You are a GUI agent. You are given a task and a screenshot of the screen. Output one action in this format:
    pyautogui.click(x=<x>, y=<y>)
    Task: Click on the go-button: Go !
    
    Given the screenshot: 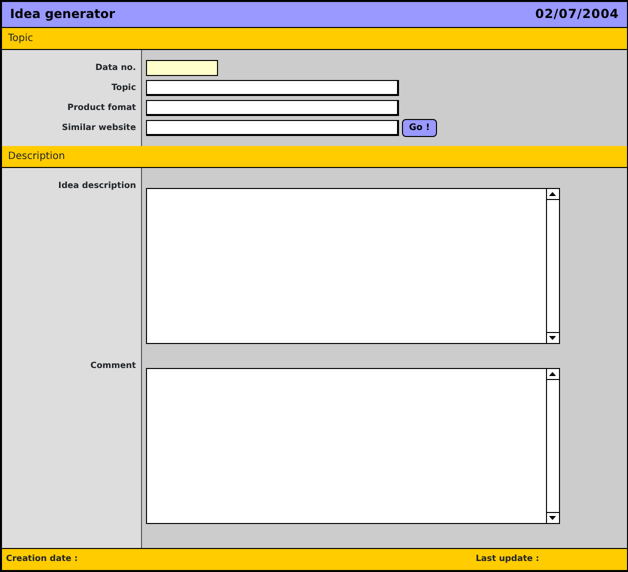 What is the action you would take?
    pyautogui.click(x=419, y=128)
    